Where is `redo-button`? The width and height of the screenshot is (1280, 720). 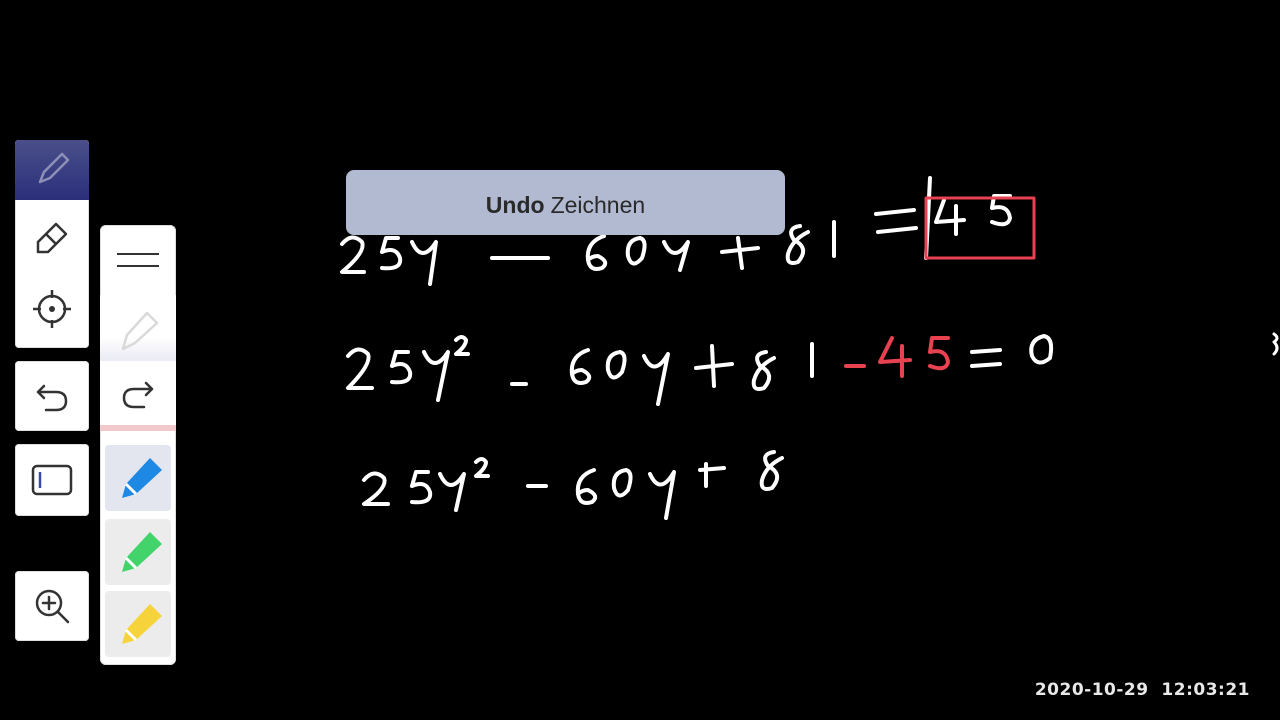 redo-button is located at coordinates (138, 396).